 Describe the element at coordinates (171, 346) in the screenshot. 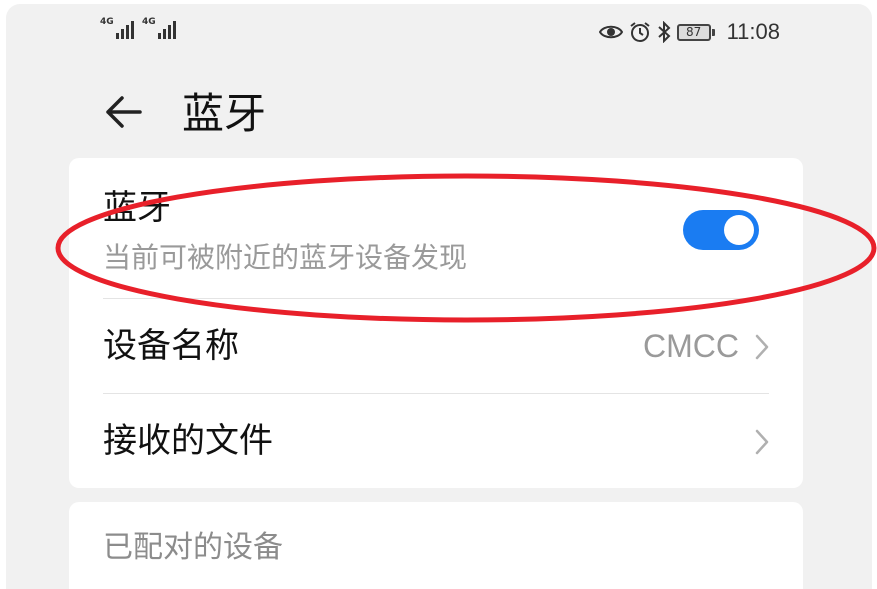

I see `device-name-label: 设备名称` at that location.